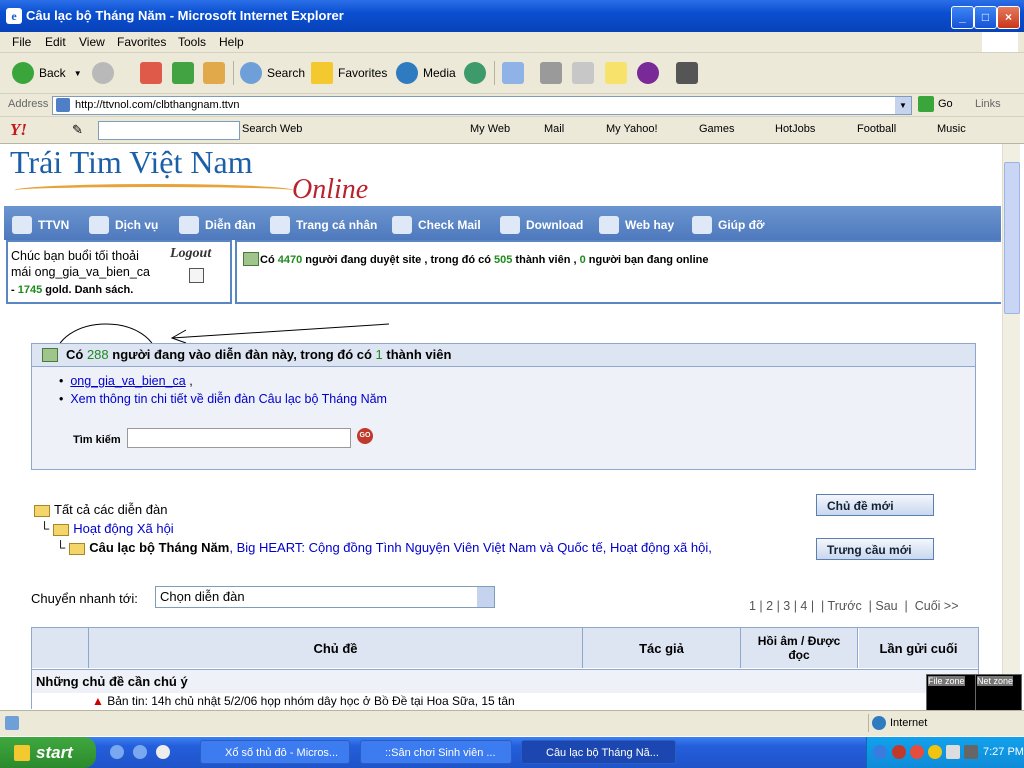  What do you see at coordinates (365, 436) in the screenshot?
I see `forum-search-go-button: GO` at bounding box center [365, 436].